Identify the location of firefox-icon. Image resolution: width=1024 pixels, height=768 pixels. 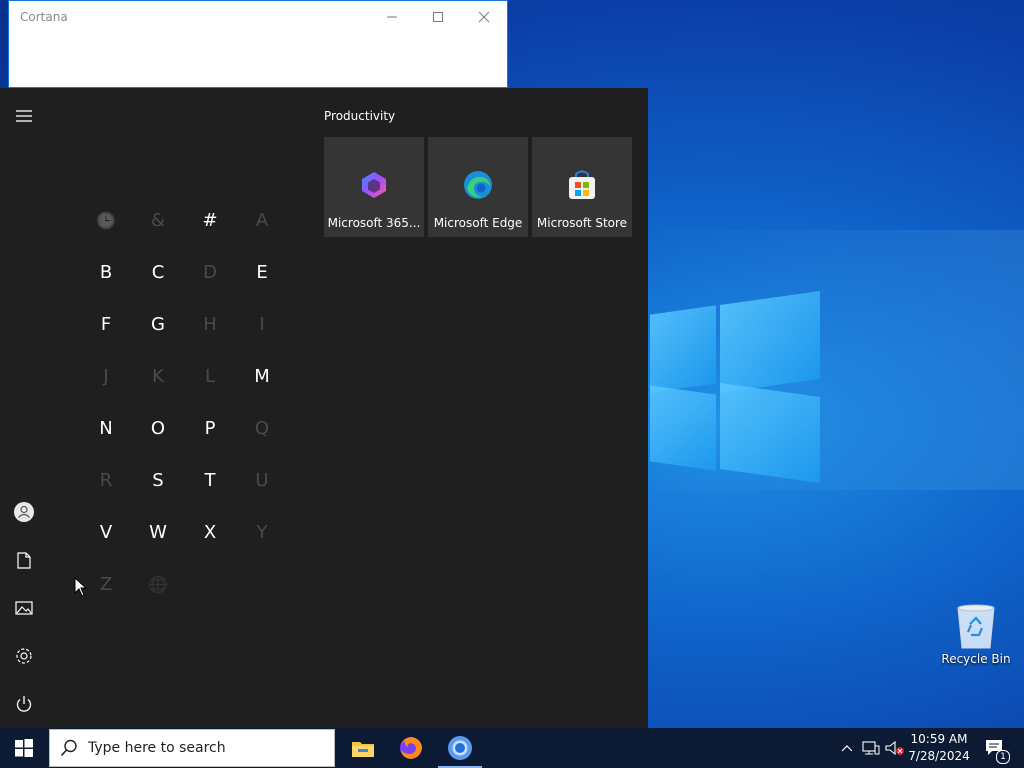
(411, 748).